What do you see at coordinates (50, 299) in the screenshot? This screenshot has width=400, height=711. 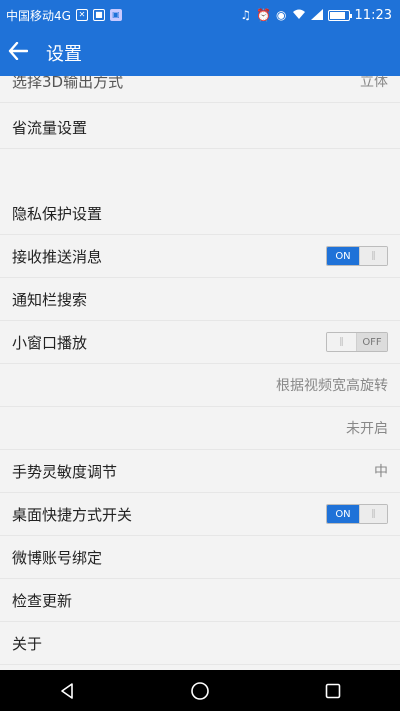 I see `settings-row-label: 通知栏搜索` at bounding box center [50, 299].